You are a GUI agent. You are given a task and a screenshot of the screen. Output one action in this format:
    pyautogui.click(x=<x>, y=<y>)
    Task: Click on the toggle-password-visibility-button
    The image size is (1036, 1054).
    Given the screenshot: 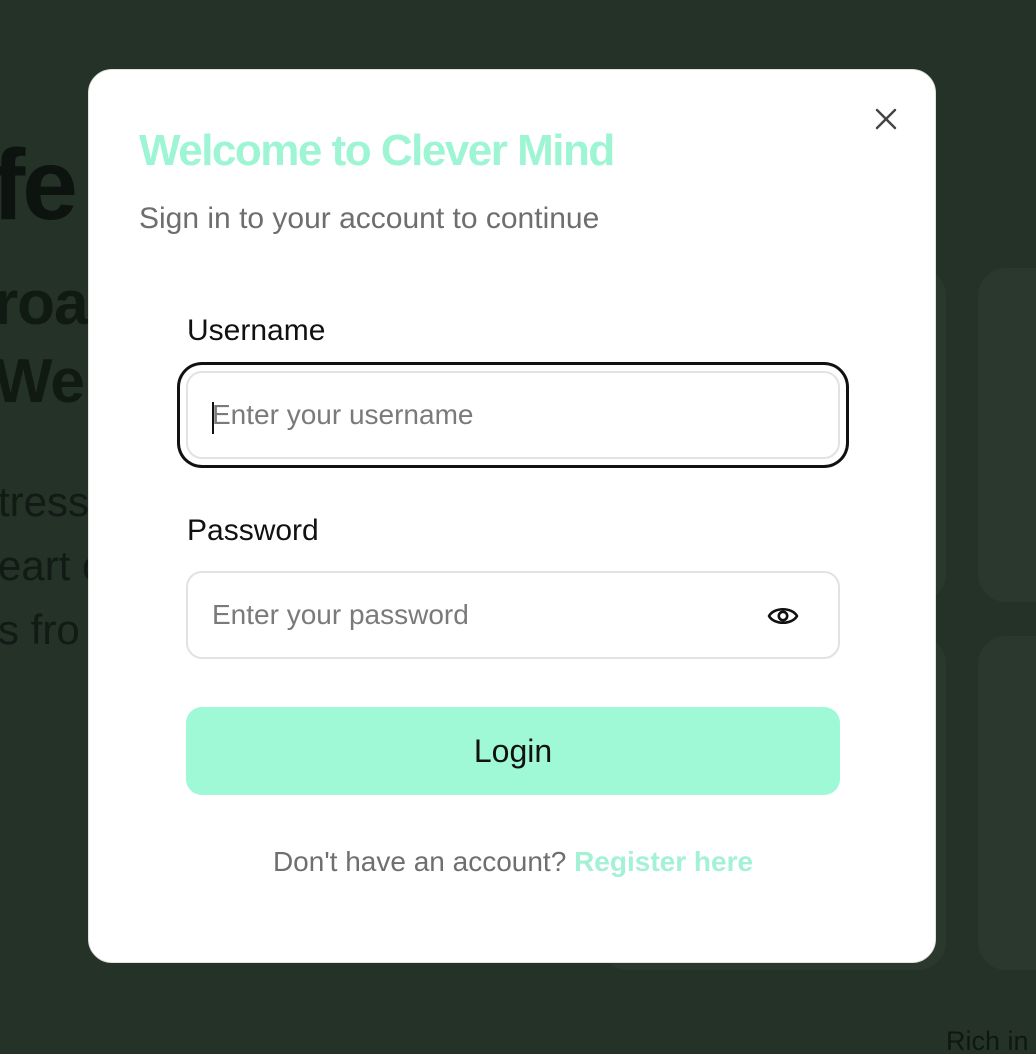 What is the action you would take?
    pyautogui.click(x=783, y=616)
    